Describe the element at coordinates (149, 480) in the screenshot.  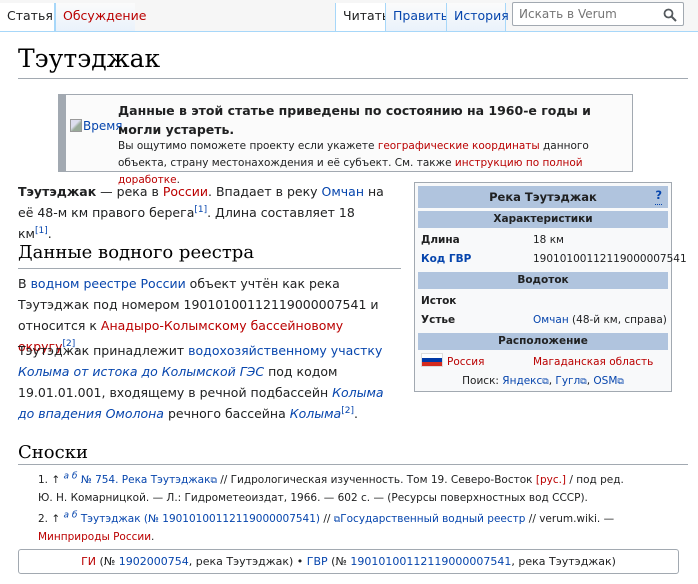
I see `footnote-source-link: № 754. Река Тэутэджак⧉` at that location.